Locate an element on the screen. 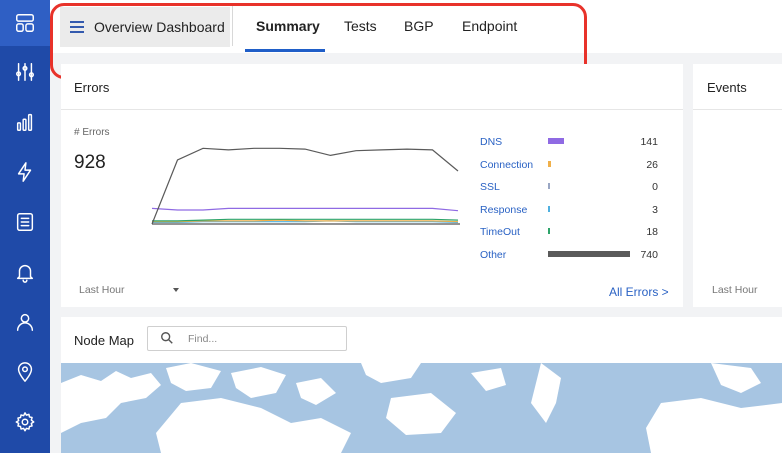 This screenshot has width=782, height=453. caret-down-icon is located at coordinates (176, 290).